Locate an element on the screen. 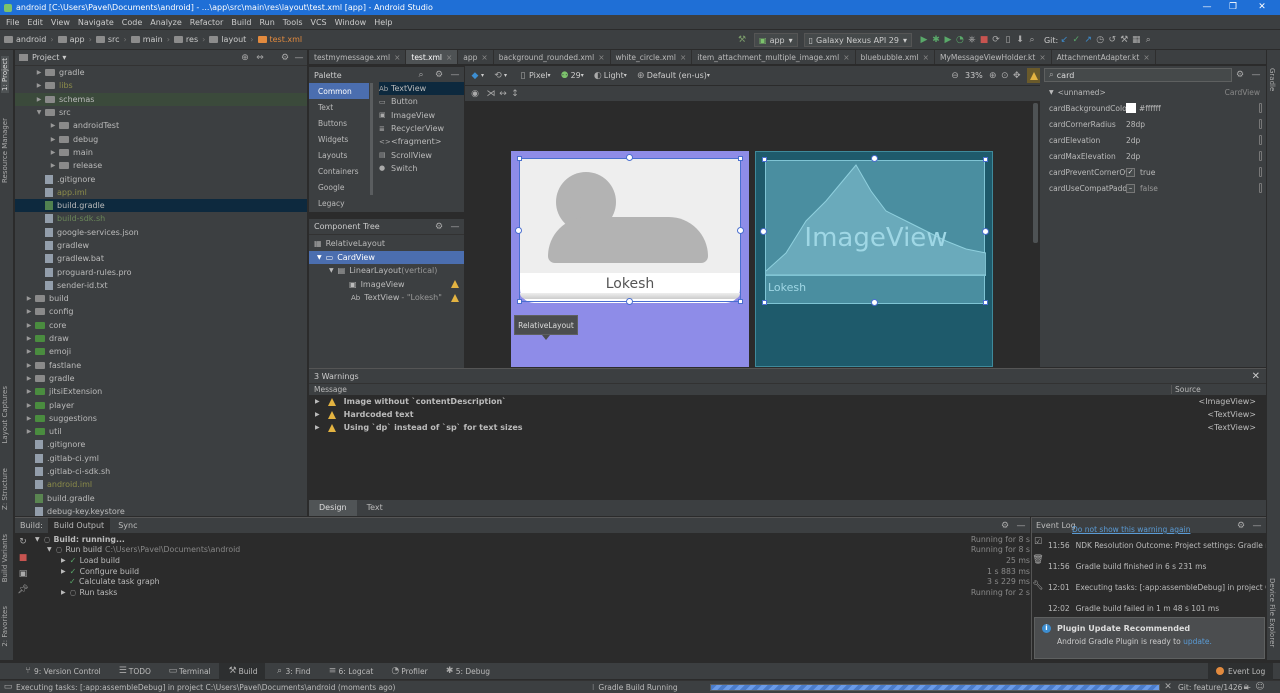 The width and height of the screenshot is (1280, 693). palette-splitter is located at coordinates (371, 139).